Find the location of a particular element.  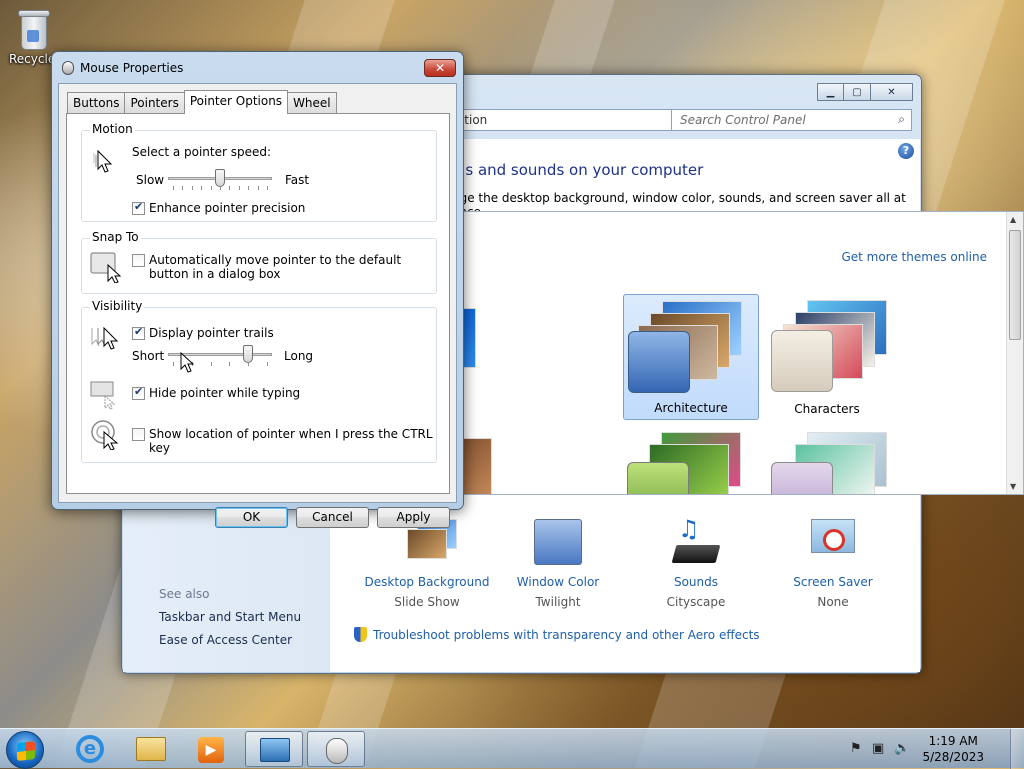

motion-group: Motion Select a pointer speed: Slow Fast is located at coordinates (259, 172).